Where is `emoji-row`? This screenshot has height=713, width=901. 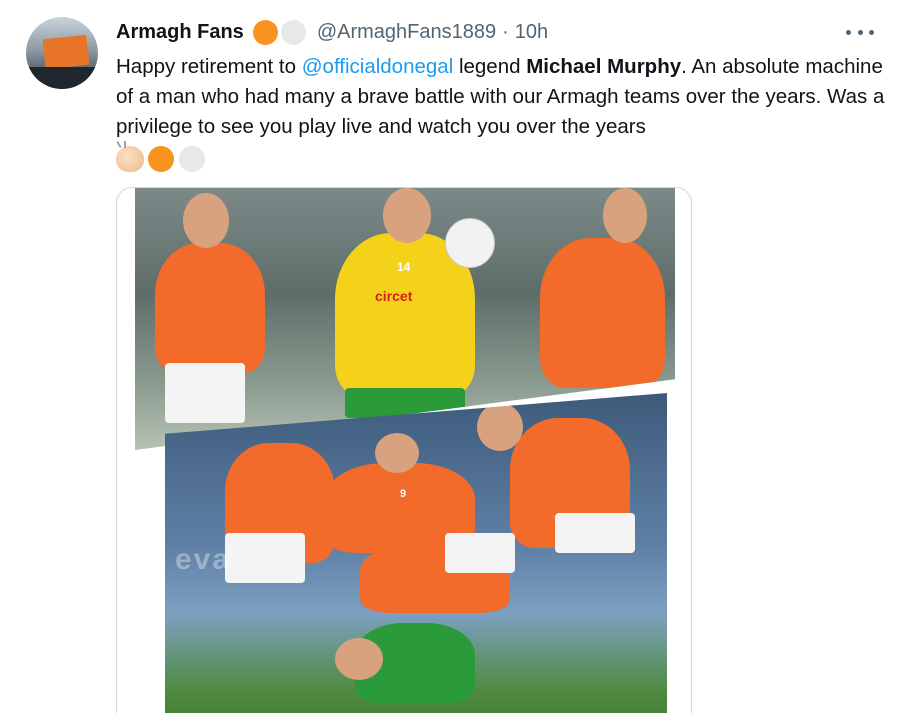
emoji-row is located at coordinates (501, 157).